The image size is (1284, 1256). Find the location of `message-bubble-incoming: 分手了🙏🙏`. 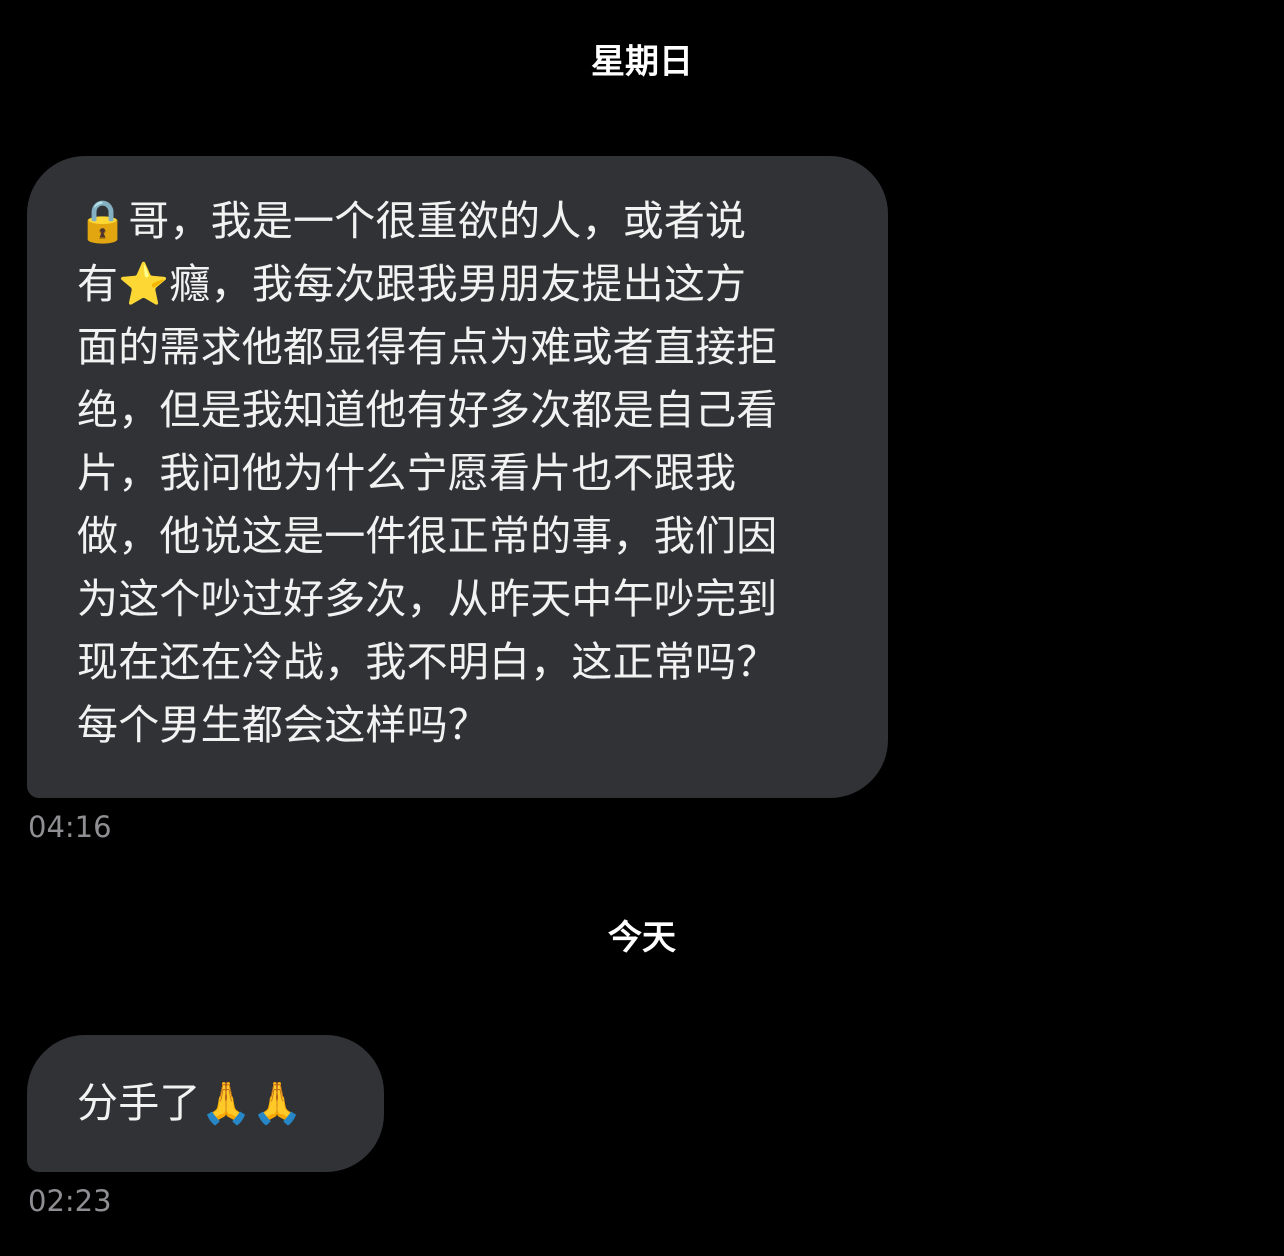

message-bubble-incoming: 分手了🙏🙏 is located at coordinates (205, 1103).